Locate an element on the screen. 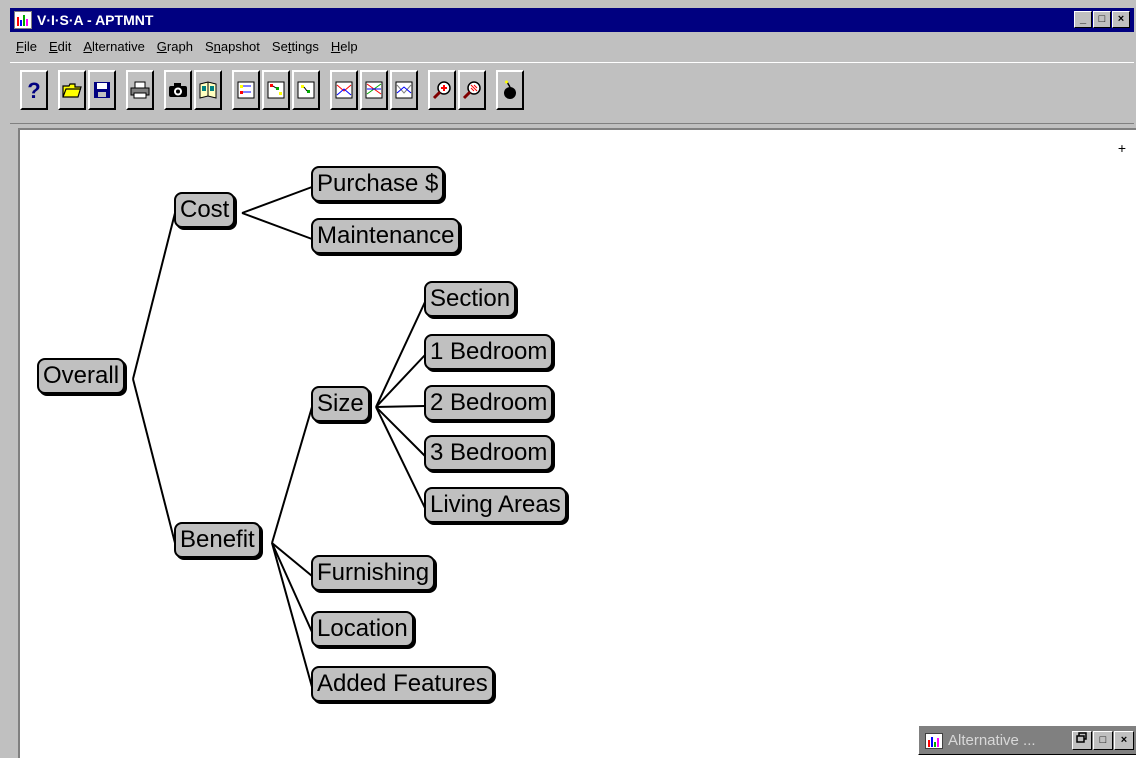 This screenshot has height=758, width=1136. chart-app-icon is located at coordinates (934, 741).